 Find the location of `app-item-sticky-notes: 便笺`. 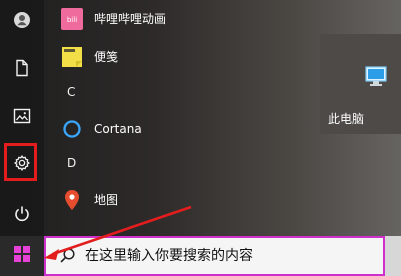

app-item-sticky-notes: 便笺 is located at coordinates (164, 57).